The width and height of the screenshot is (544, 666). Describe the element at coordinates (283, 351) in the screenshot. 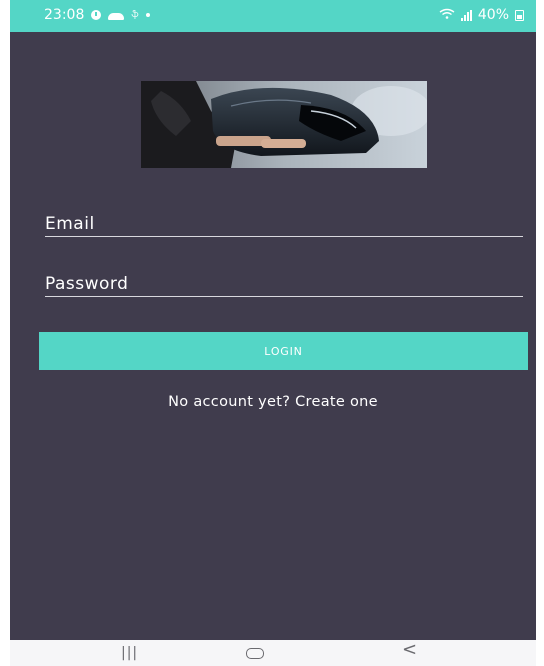

I see `login-button: LOGIN` at that location.